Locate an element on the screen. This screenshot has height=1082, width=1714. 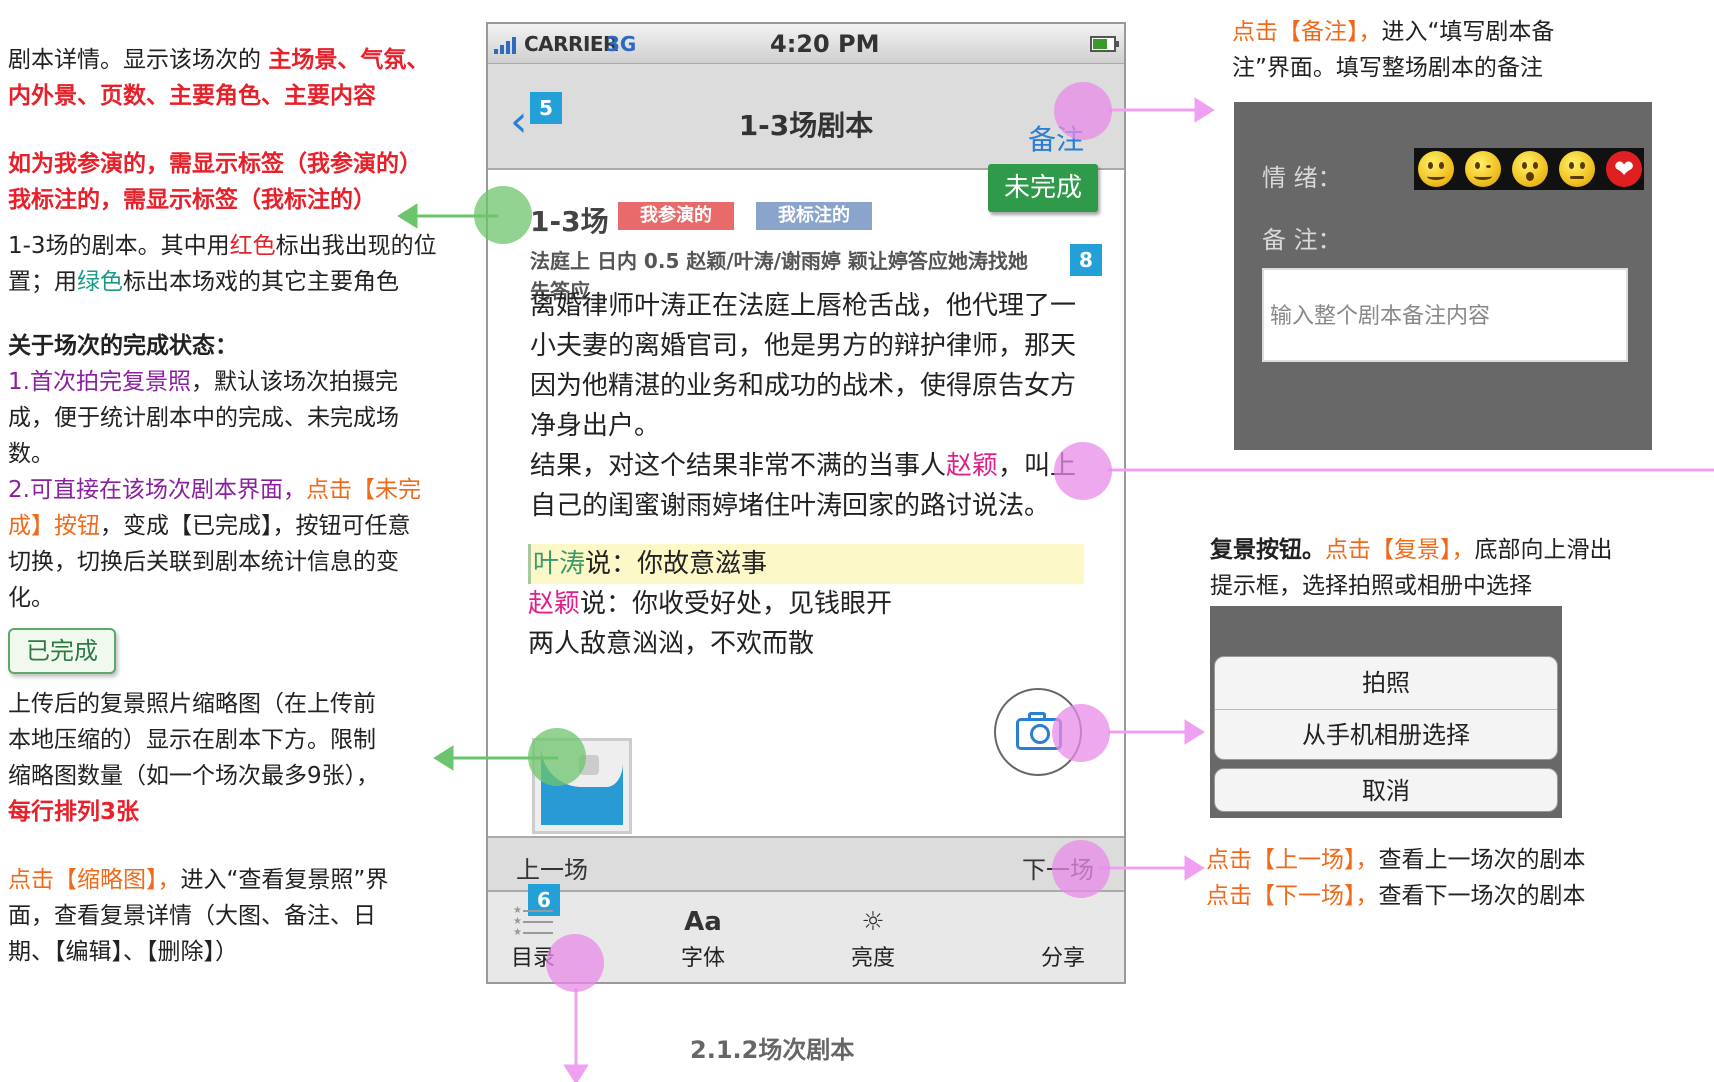
hotspot-camera is located at coordinates (1081, 733).